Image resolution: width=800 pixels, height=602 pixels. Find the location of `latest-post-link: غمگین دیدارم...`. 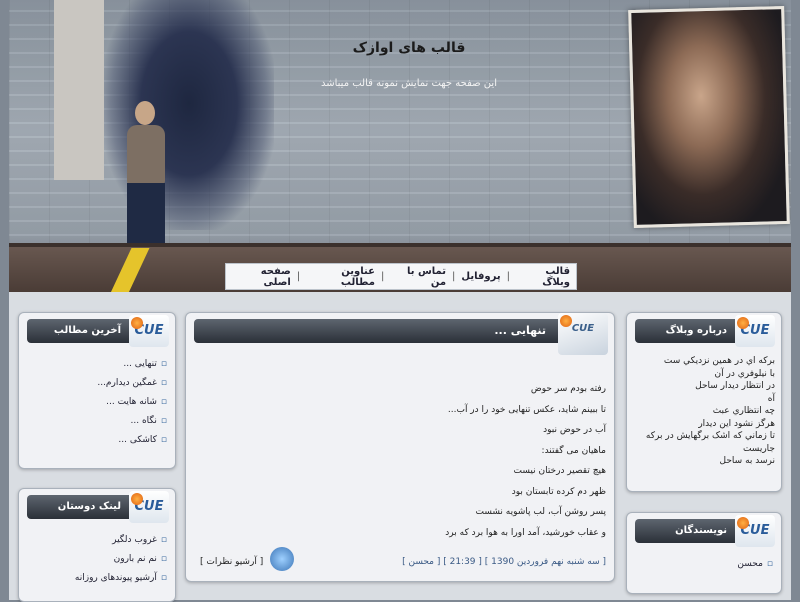

latest-post-link: غمگین دیدارم... is located at coordinates (132, 383).